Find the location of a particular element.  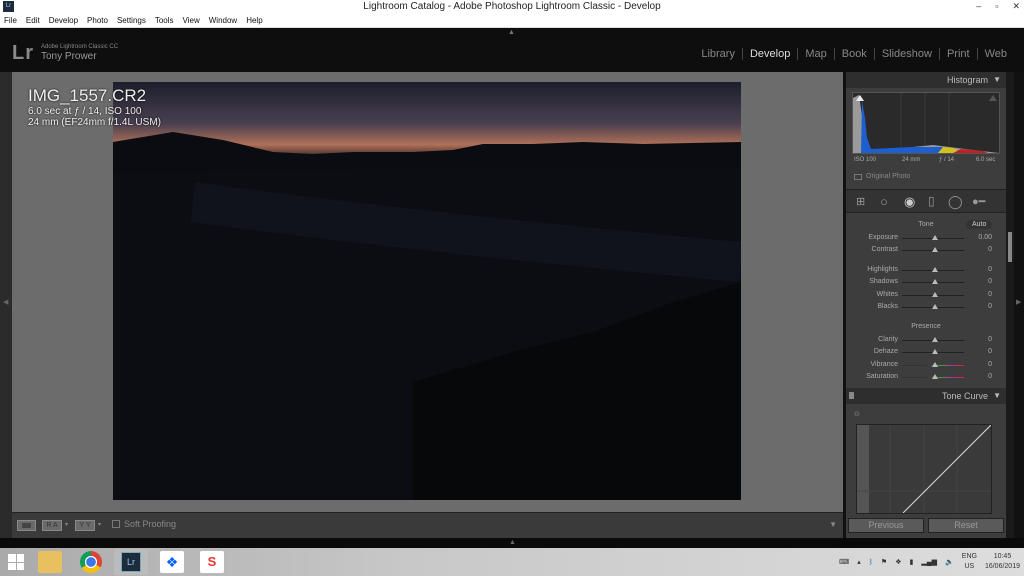

before-after-swap-button: Y Y is located at coordinates (85, 525).